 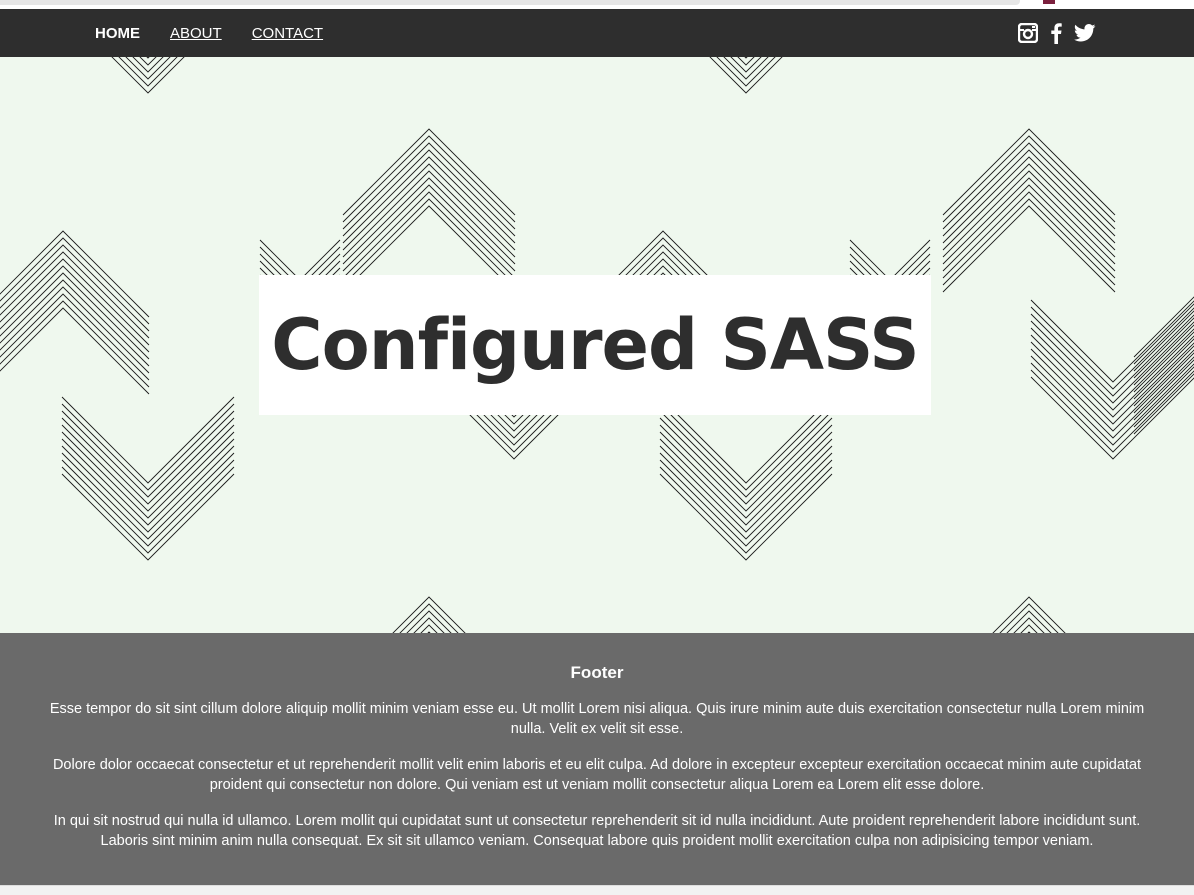 I want to click on social-links, so click(x=1057, y=33).